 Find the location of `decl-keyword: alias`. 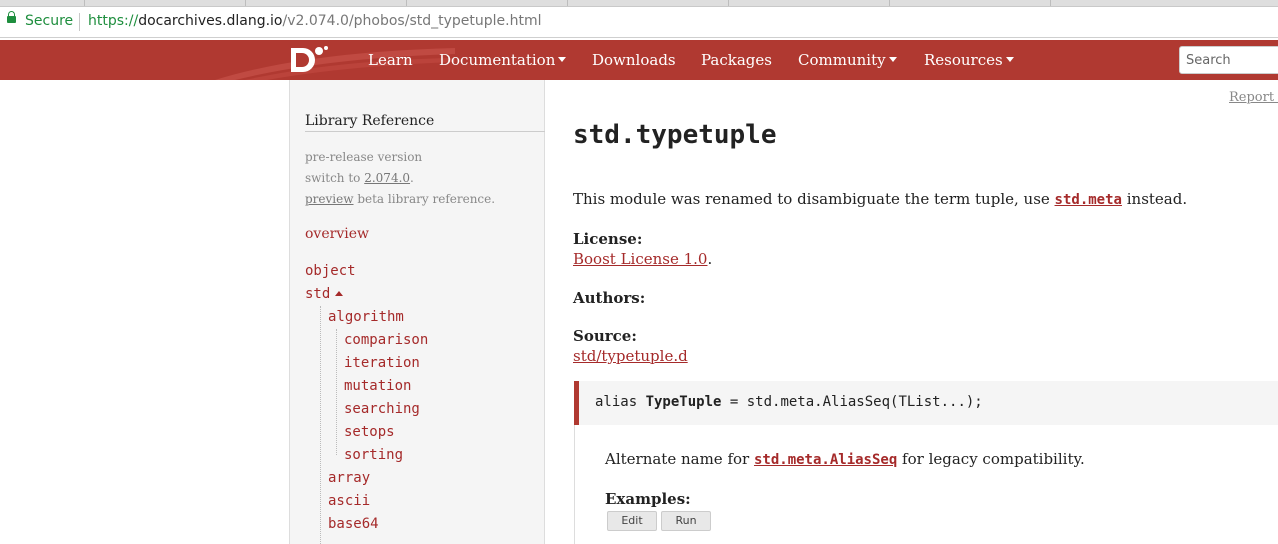

decl-keyword: alias is located at coordinates (620, 402).